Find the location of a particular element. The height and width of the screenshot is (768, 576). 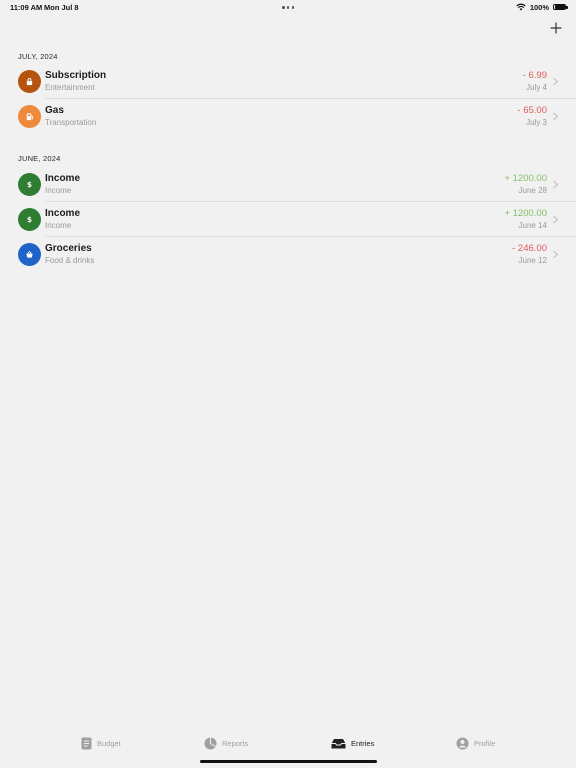

tab-label: Entries is located at coordinates (363, 743).